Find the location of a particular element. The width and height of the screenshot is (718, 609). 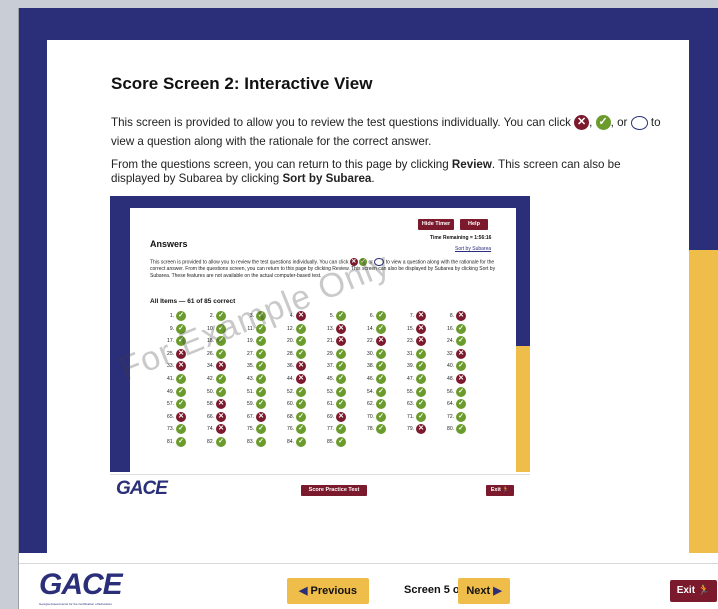

answer-item: 70. ✓ is located at coordinates (380, 417).